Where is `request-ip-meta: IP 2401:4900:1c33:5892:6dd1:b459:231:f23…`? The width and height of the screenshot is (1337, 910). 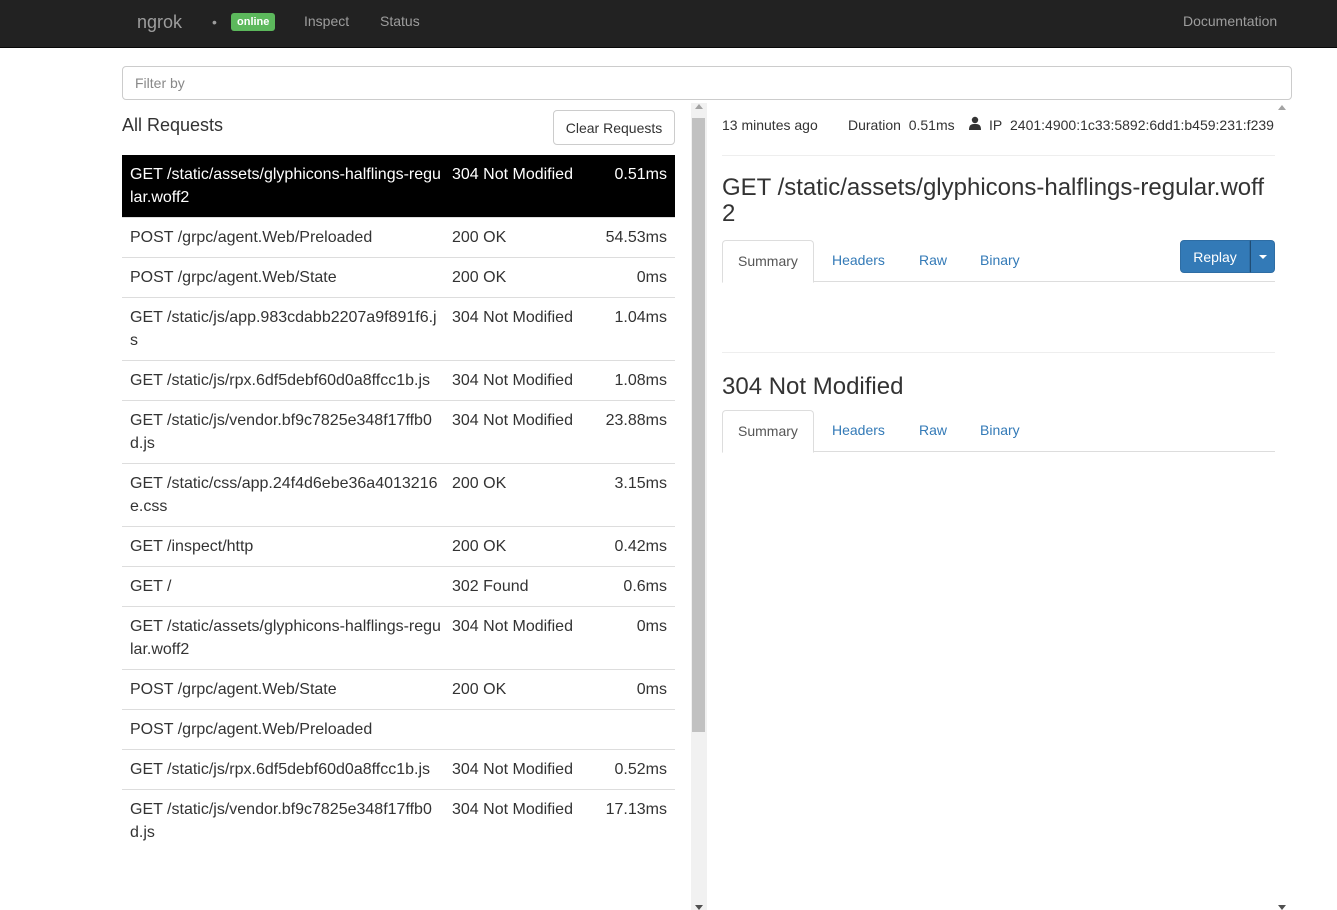 request-ip-meta: IP 2401:4900:1c33:5892:6dd1:b459:231:f23… is located at coordinates (1132, 125).